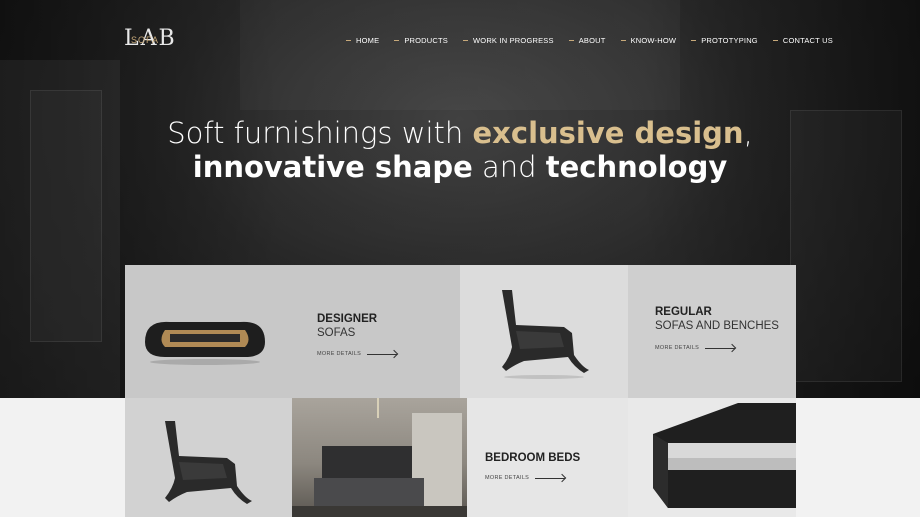 The height and width of the screenshot is (517, 920). I want to click on nav-label: CONTACT US, so click(807, 40).